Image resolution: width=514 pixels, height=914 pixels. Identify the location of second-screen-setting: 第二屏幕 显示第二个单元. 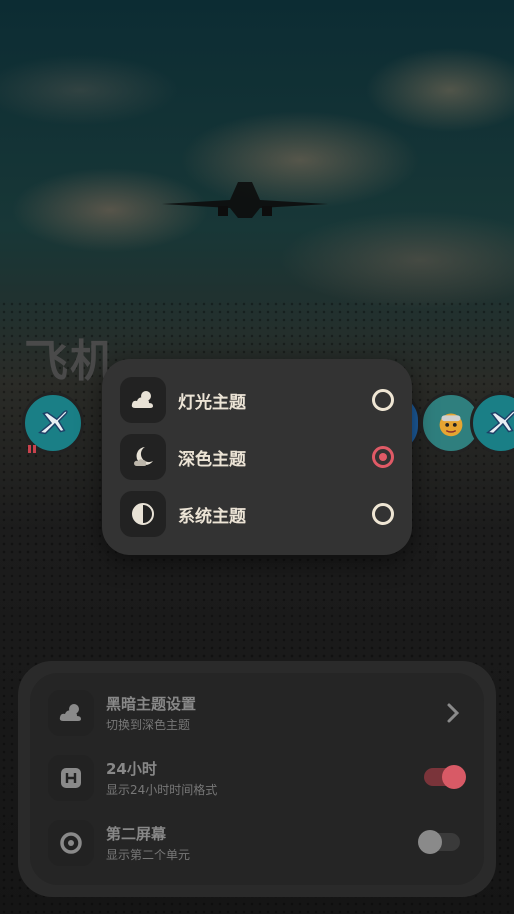
(258, 843).